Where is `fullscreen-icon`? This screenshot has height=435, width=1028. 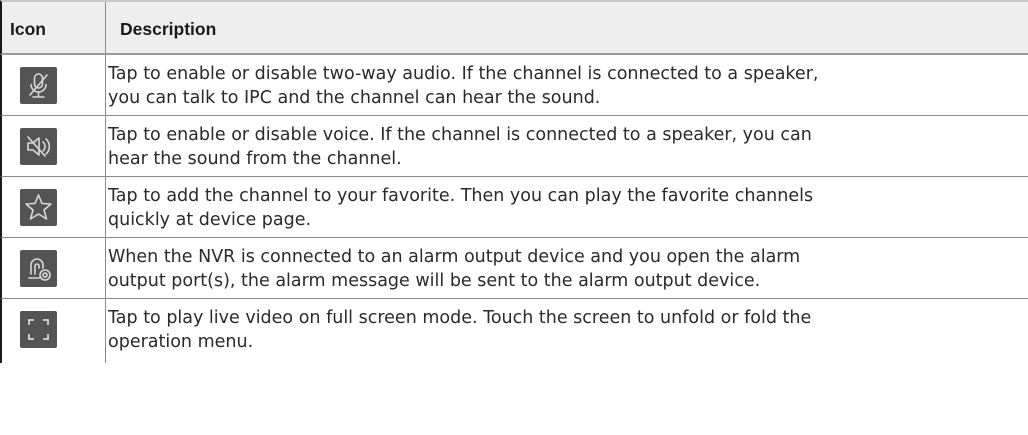 fullscreen-icon is located at coordinates (38, 329).